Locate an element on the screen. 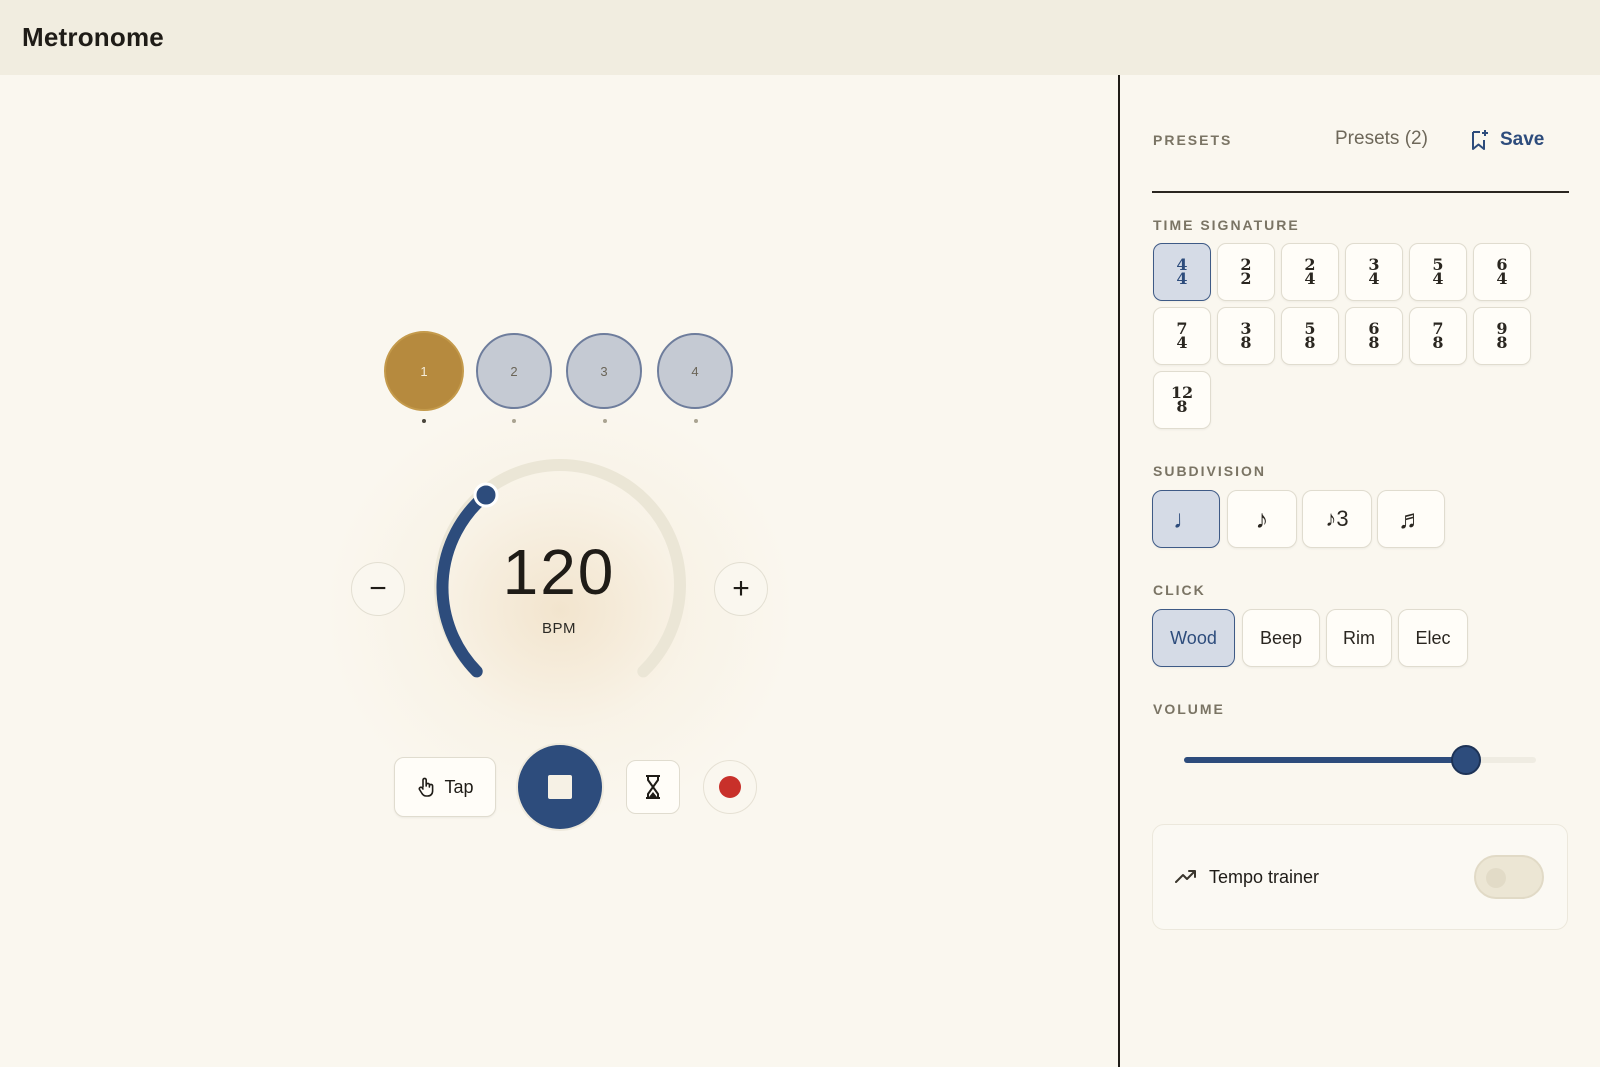  time-signature-option: 64 is located at coordinates (1502, 272).